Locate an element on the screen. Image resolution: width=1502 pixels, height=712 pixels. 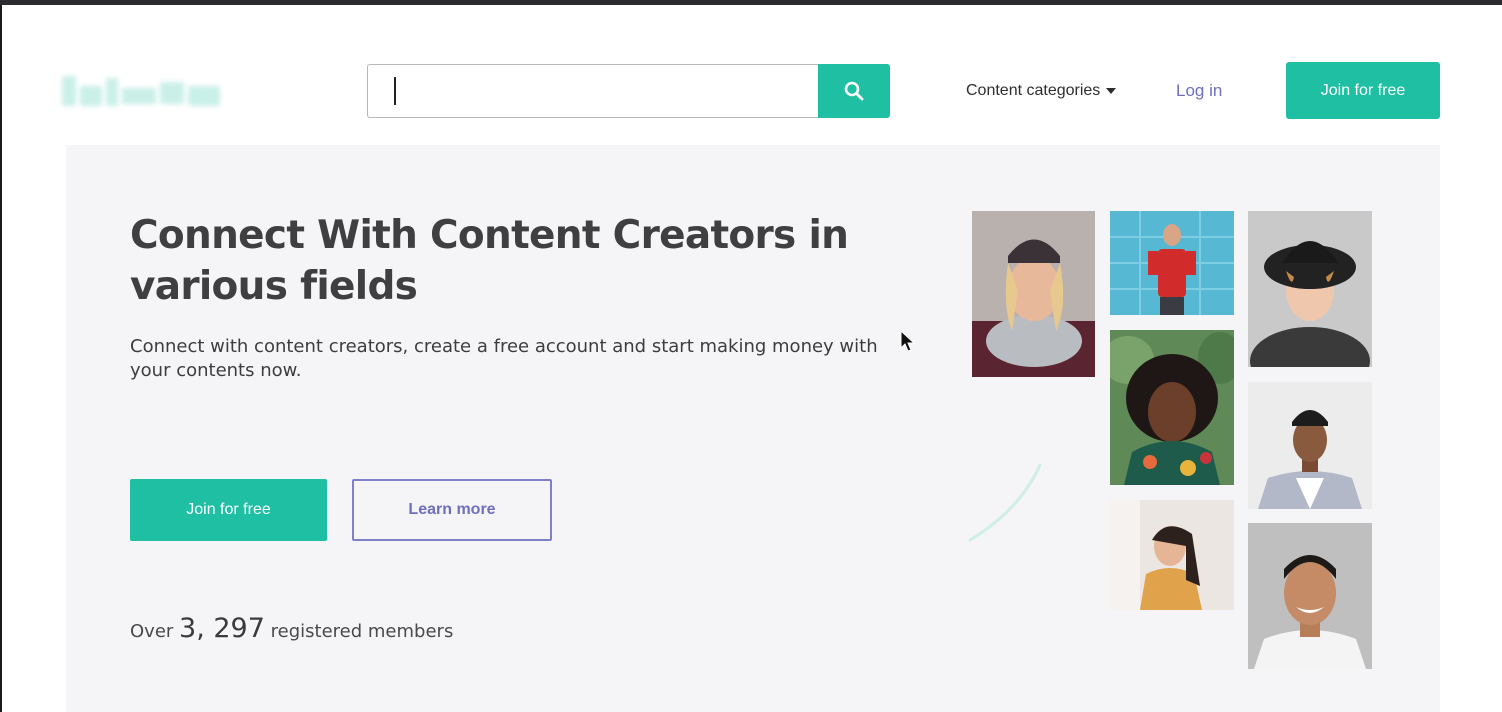
mouse-cursor-icon is located at coordinates (908, 341).